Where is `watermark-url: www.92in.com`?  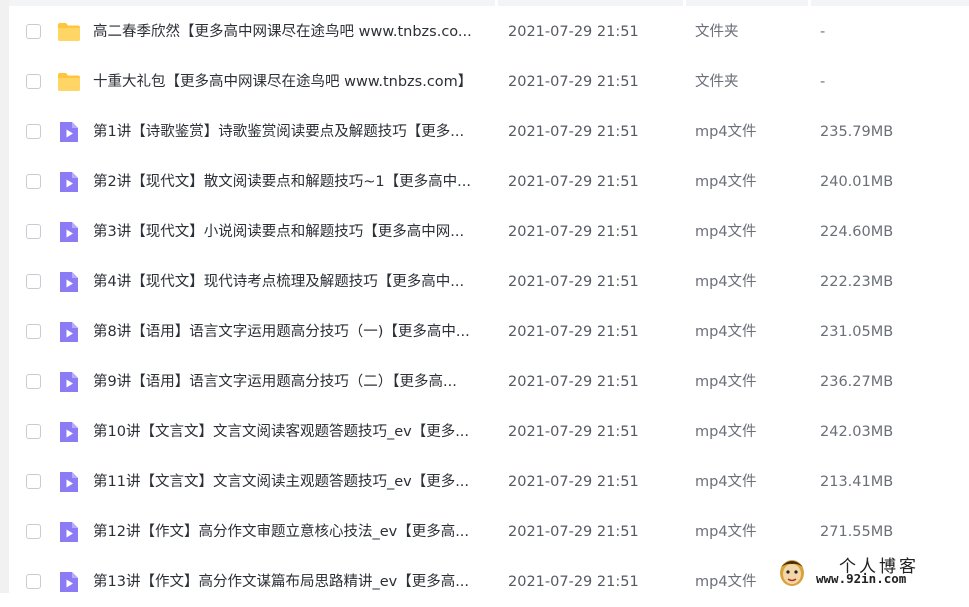 watermark-url: www.92in.com is located at coordinates (861, 578).